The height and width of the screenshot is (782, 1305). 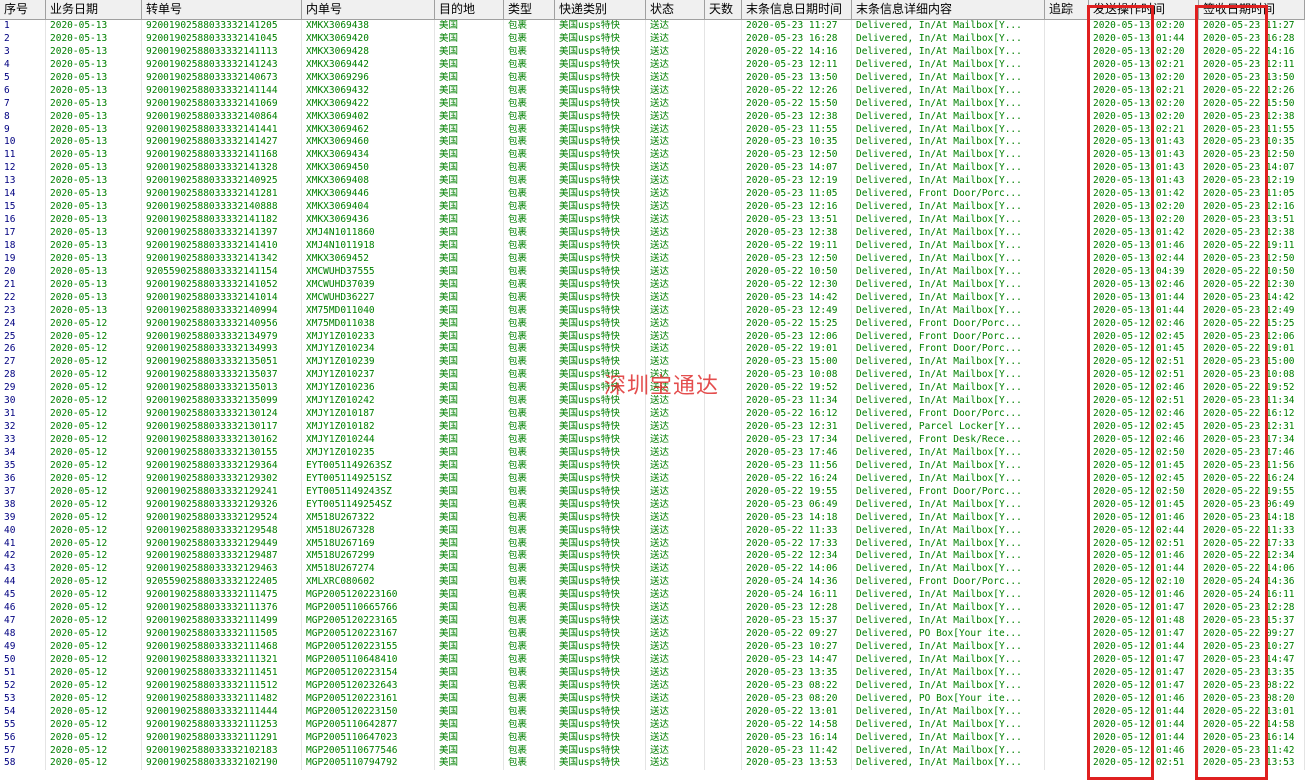 I want to click on cell-transfer-no: 92001902588033332141397, so click(x=222, y=233).